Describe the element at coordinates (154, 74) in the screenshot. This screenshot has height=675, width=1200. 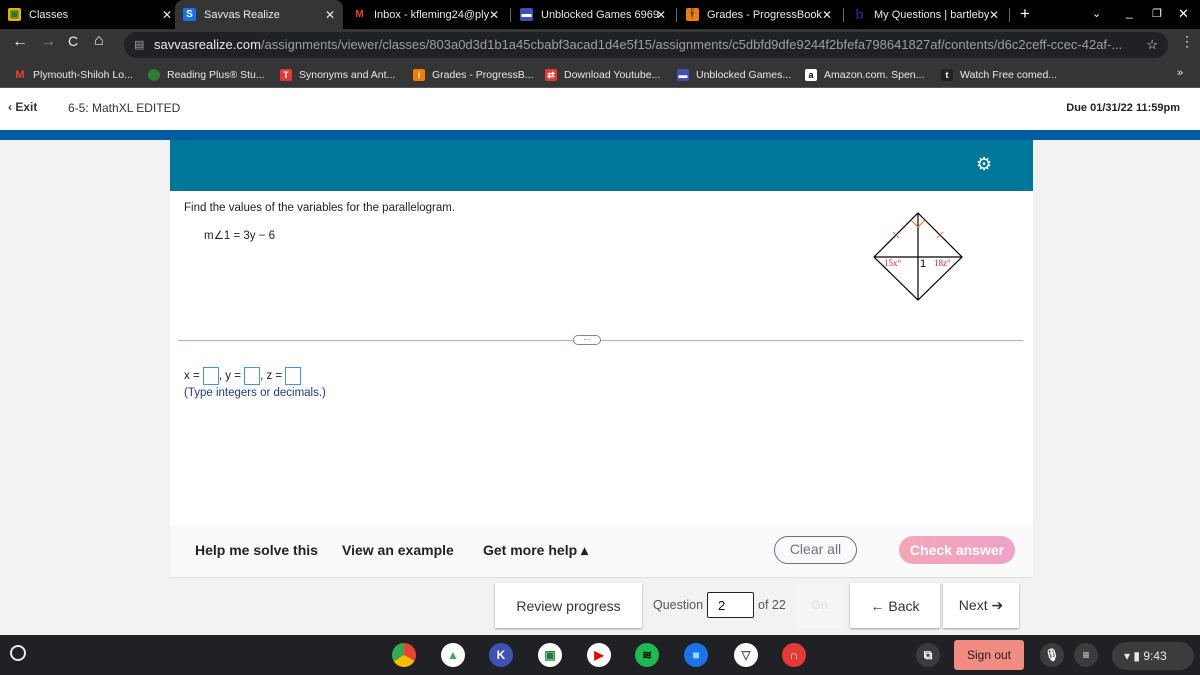
I see `reading-plus-icon` at that location.